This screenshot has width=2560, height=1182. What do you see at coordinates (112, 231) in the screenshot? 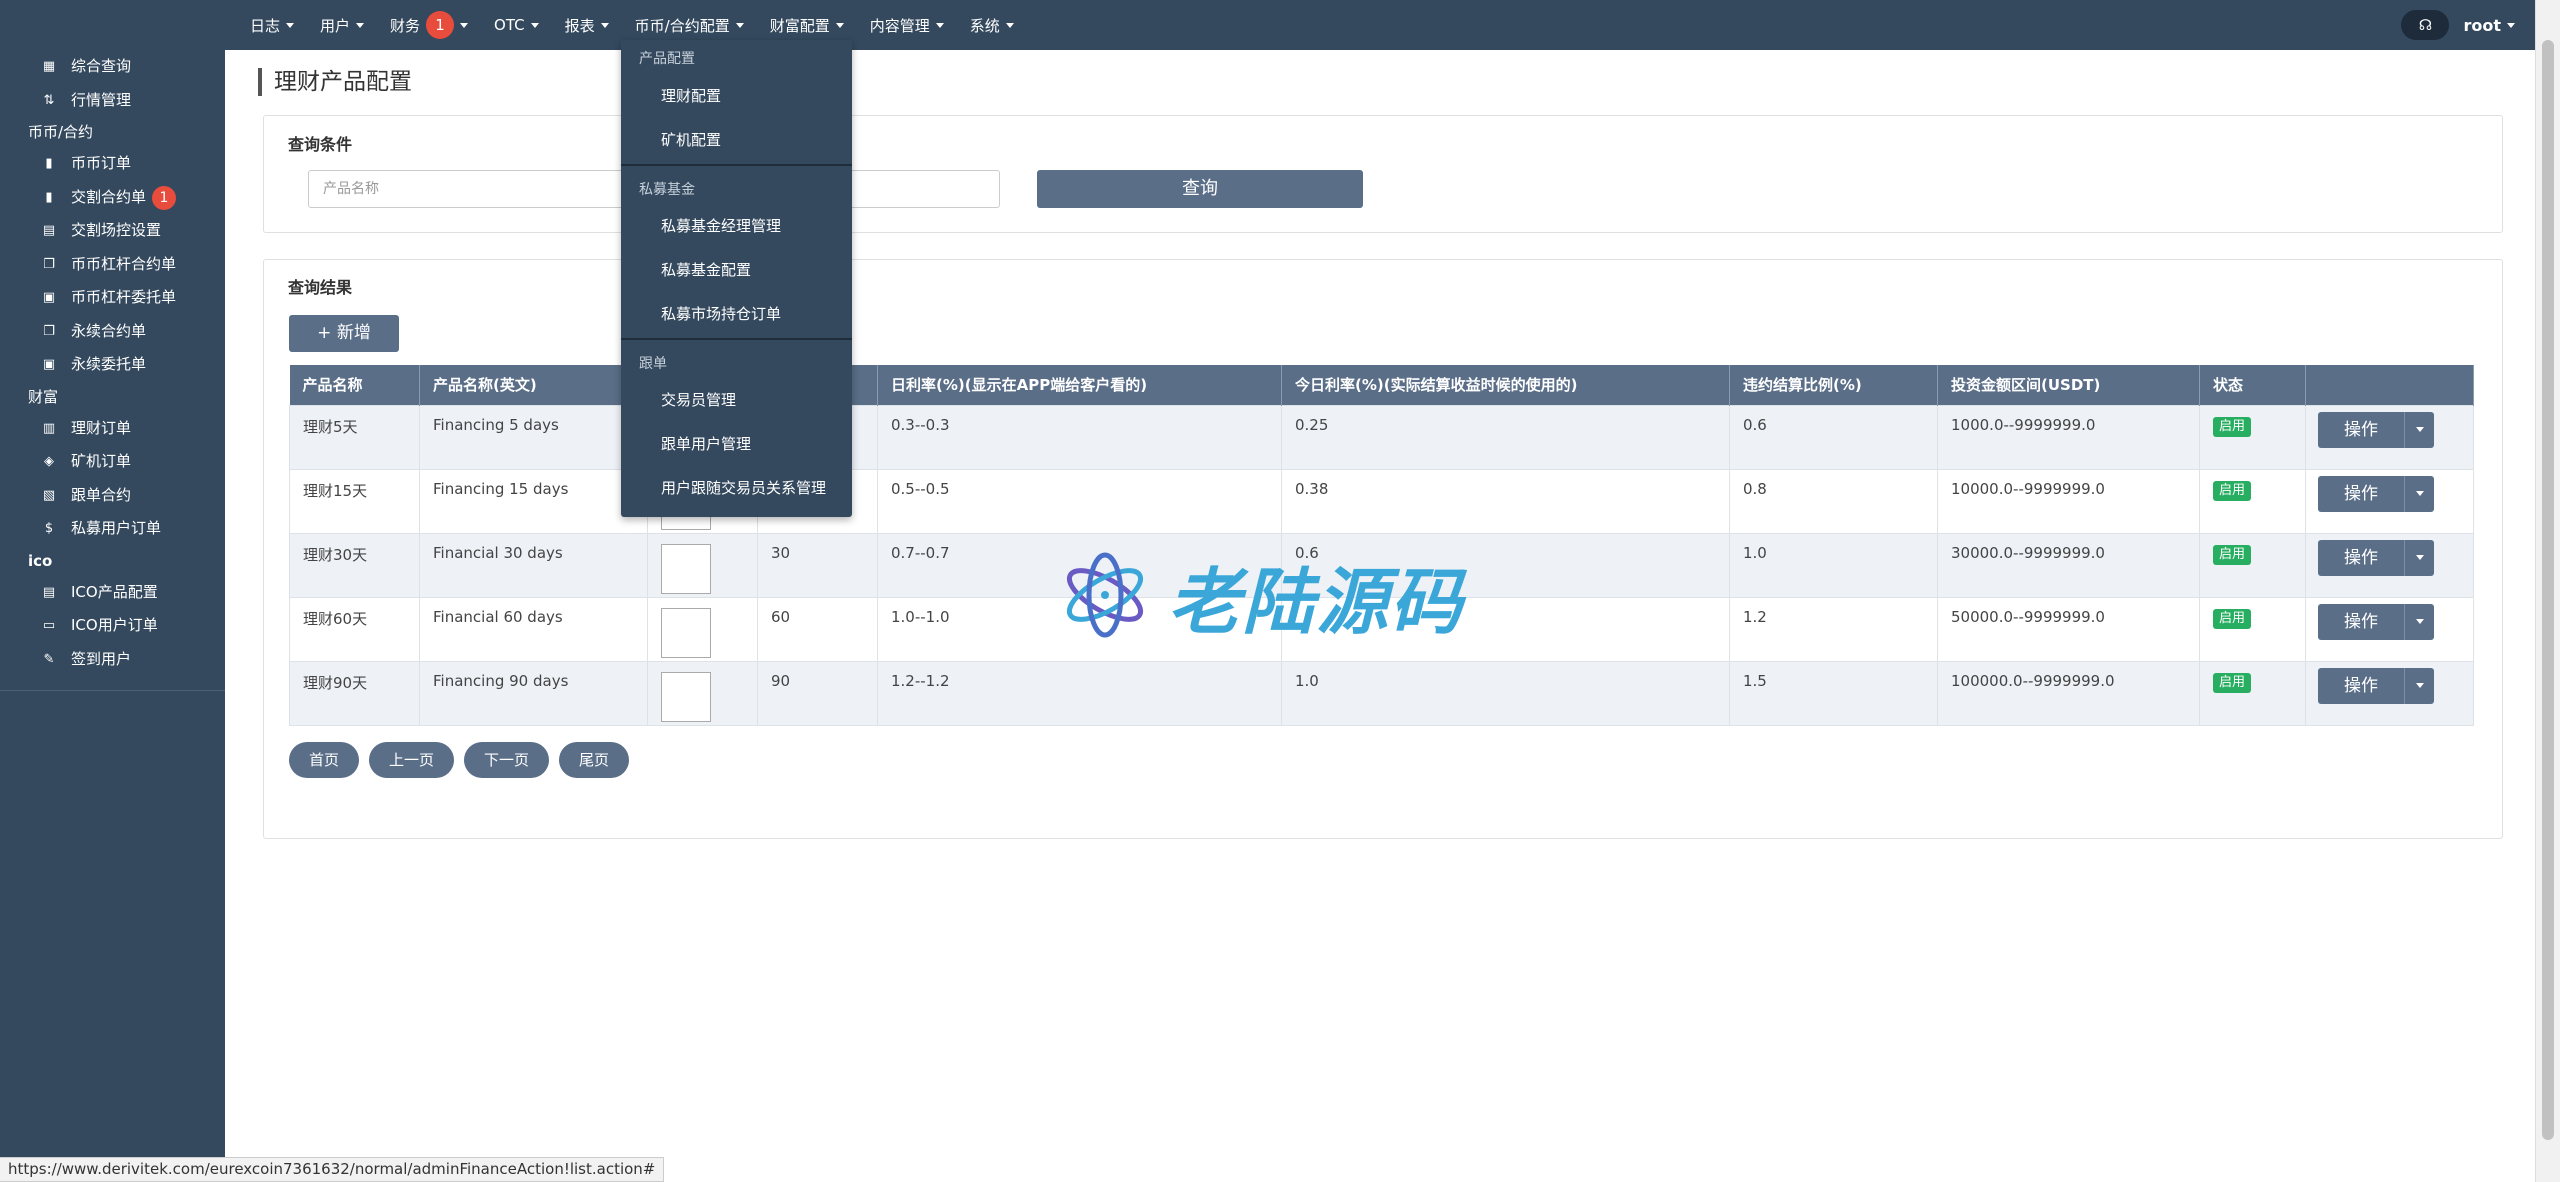
I see `sidebar-item-delivery-control: ▤ 交割场控设置` at bounding box center [112, 231].